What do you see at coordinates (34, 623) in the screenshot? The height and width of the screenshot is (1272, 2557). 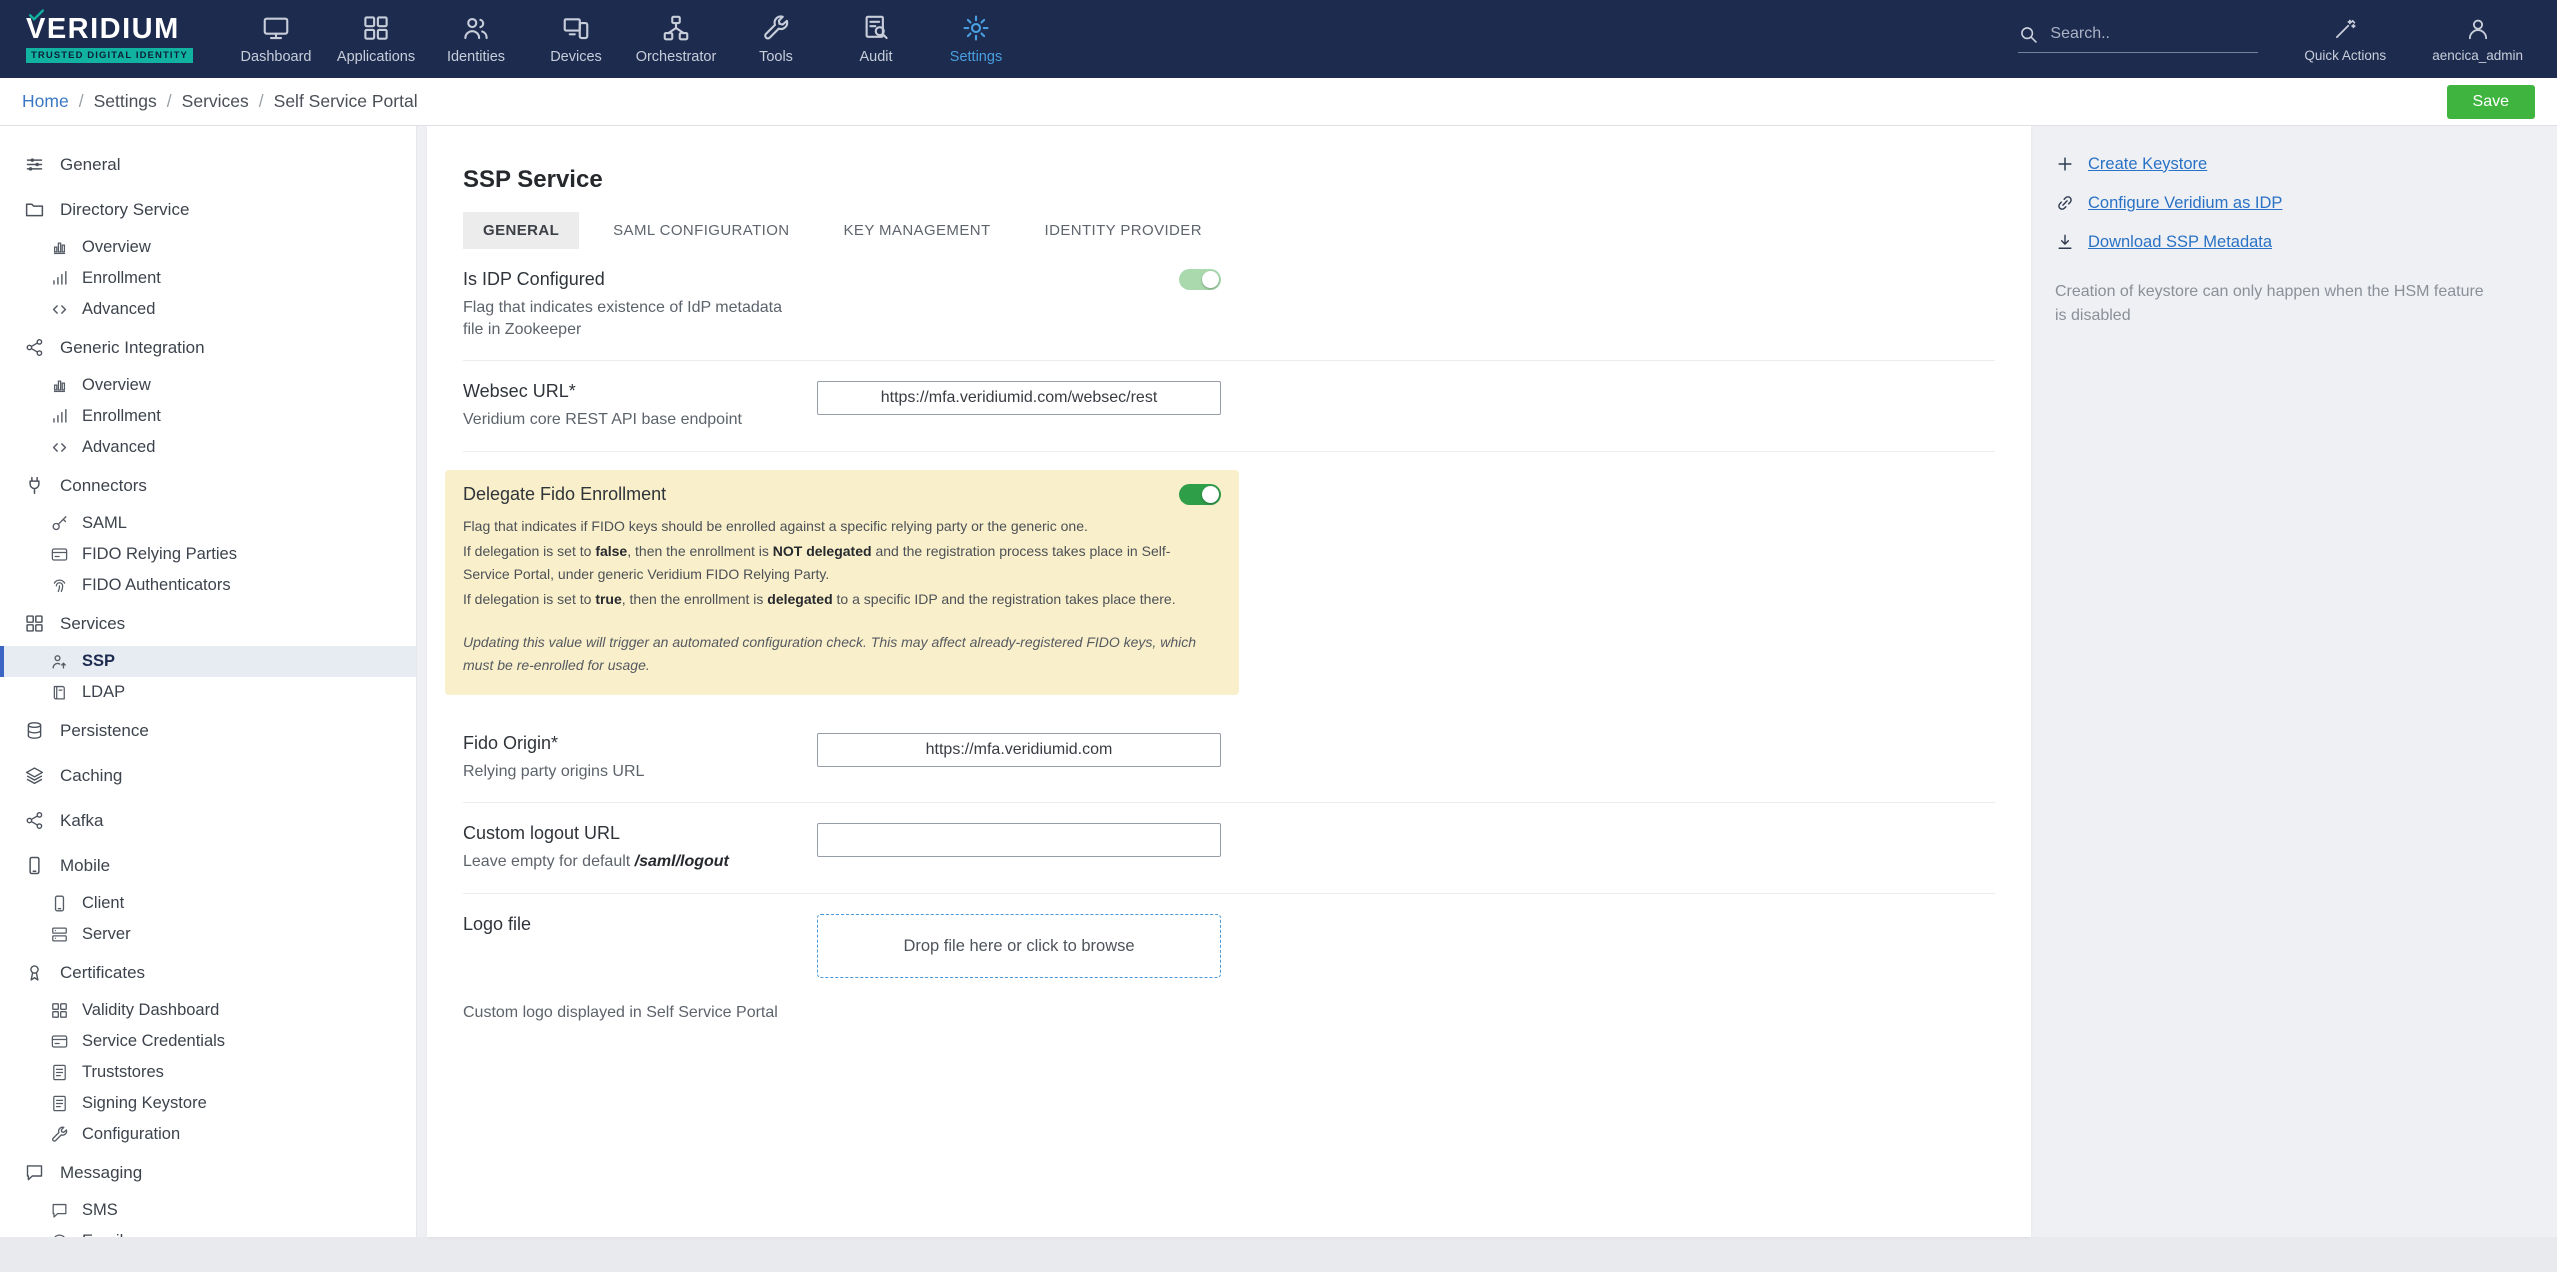 I see `grid-icon` at bounding box center [34, 623].